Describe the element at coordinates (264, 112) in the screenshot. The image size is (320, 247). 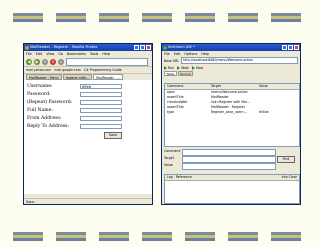
I see `cell-value: trillian` at that location.